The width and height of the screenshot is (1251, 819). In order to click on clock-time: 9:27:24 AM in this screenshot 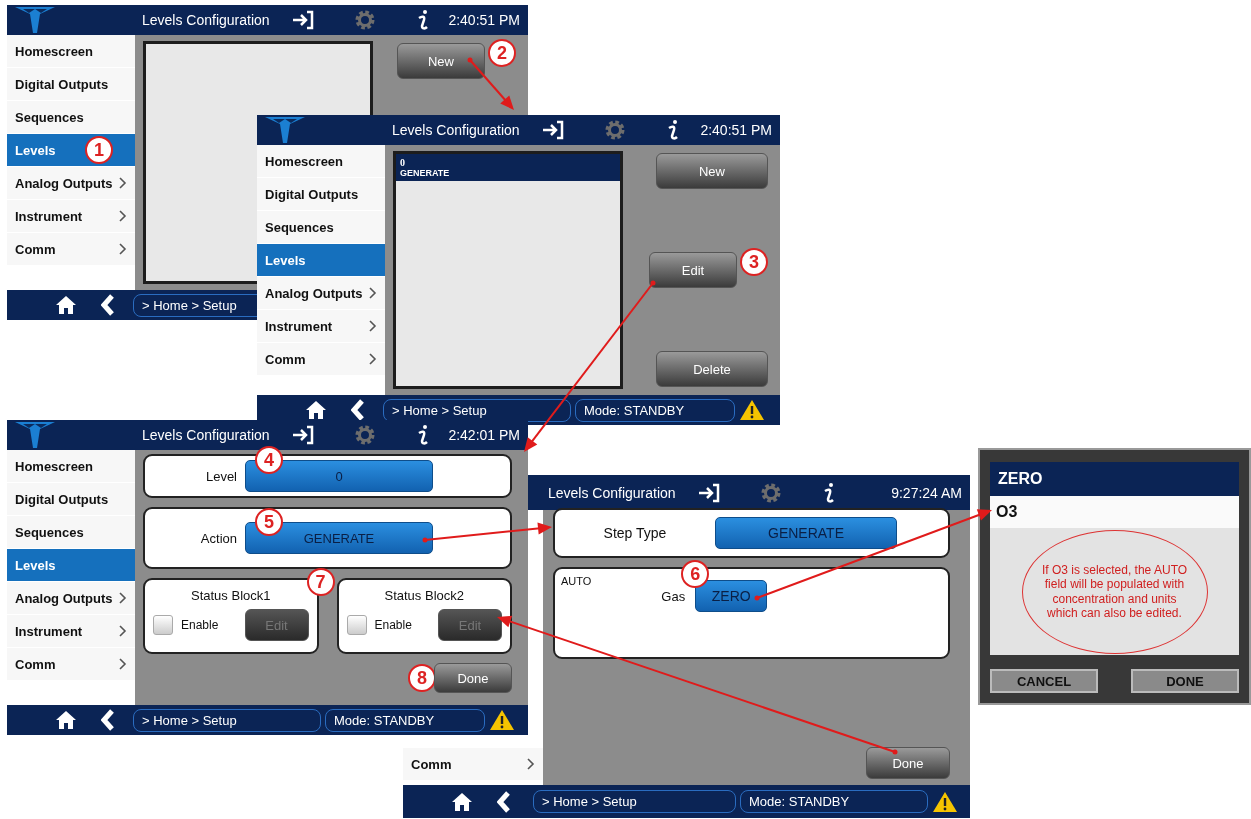, I will do `click(927, 492)`.